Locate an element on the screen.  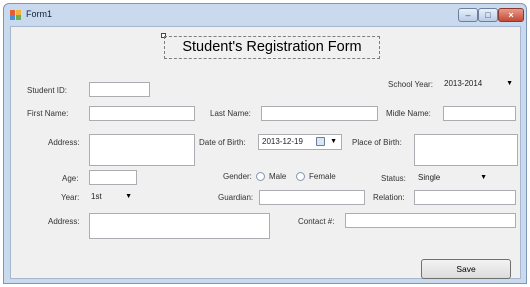
minimize-icon: – is located at coordinates (468, 15).